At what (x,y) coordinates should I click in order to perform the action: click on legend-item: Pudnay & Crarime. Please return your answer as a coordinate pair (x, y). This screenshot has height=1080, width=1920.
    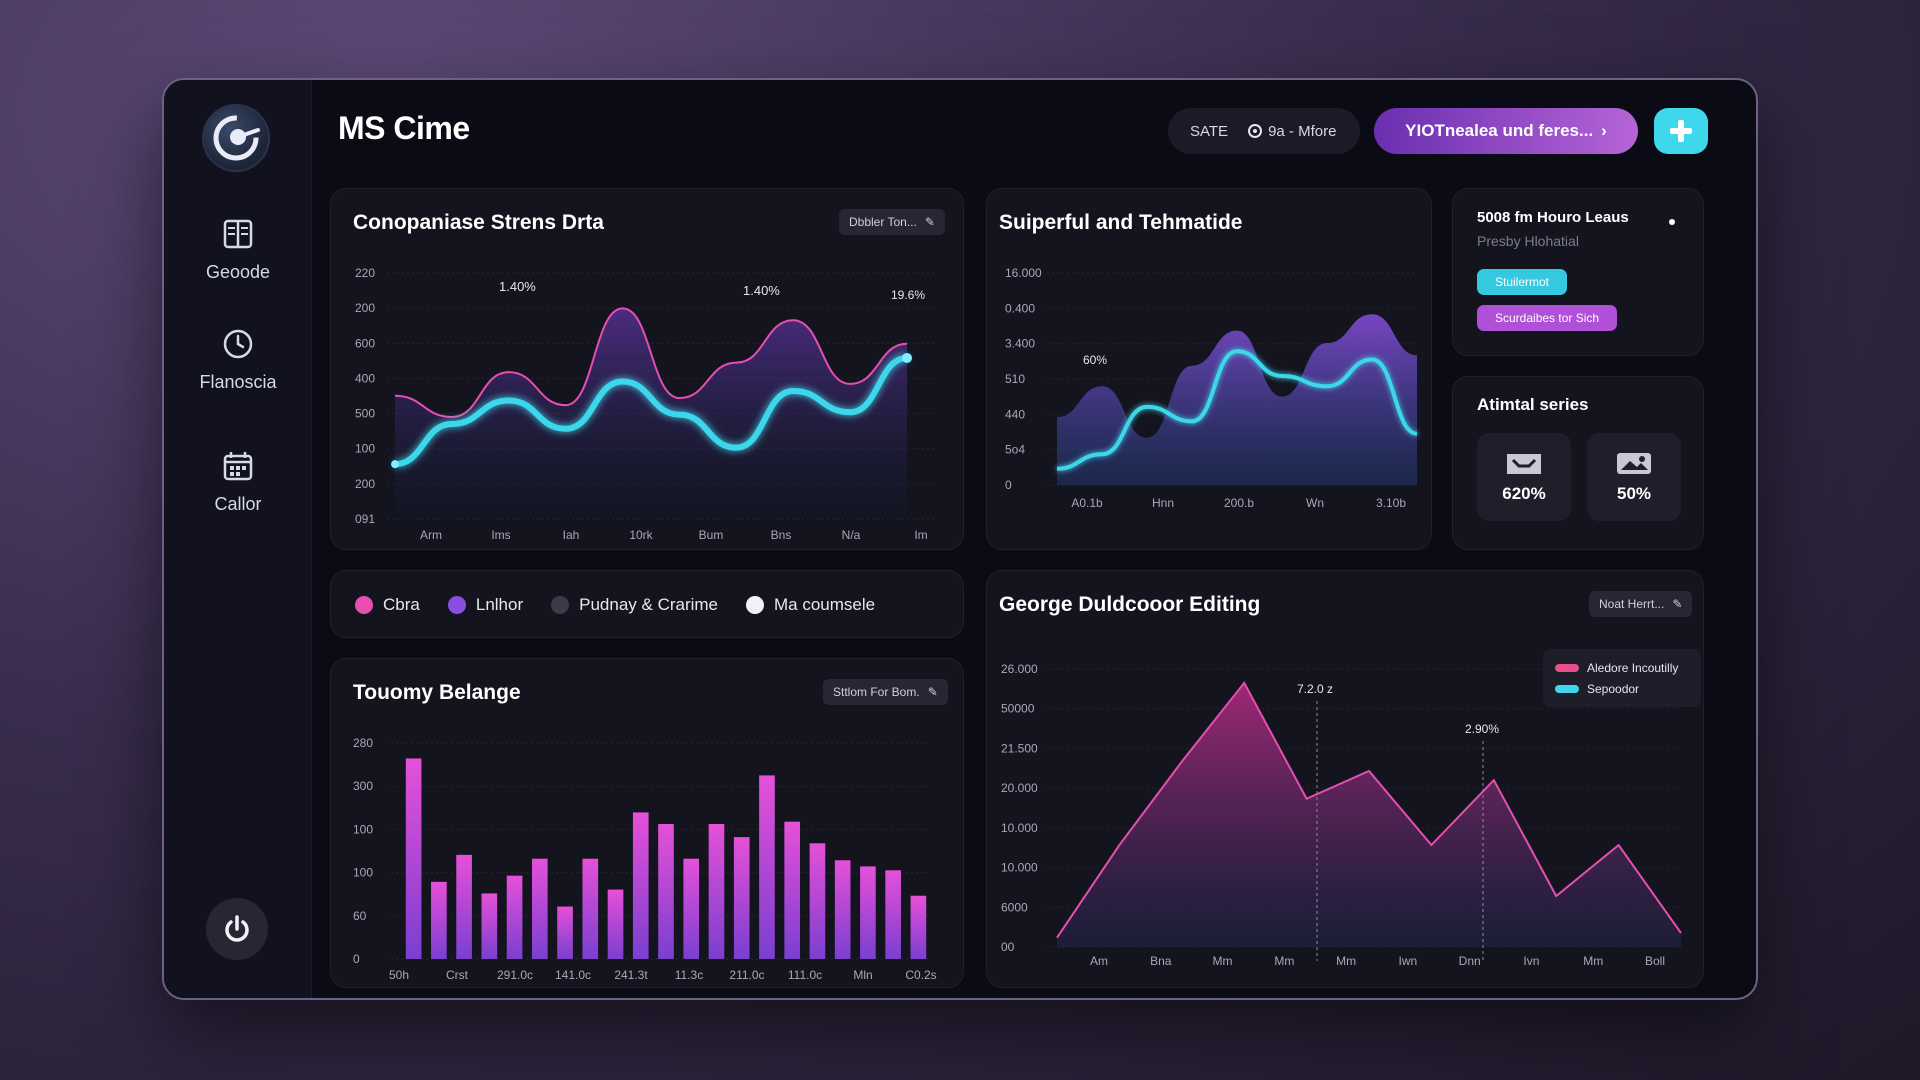
    Looking at the image, I should click on (634, 605).